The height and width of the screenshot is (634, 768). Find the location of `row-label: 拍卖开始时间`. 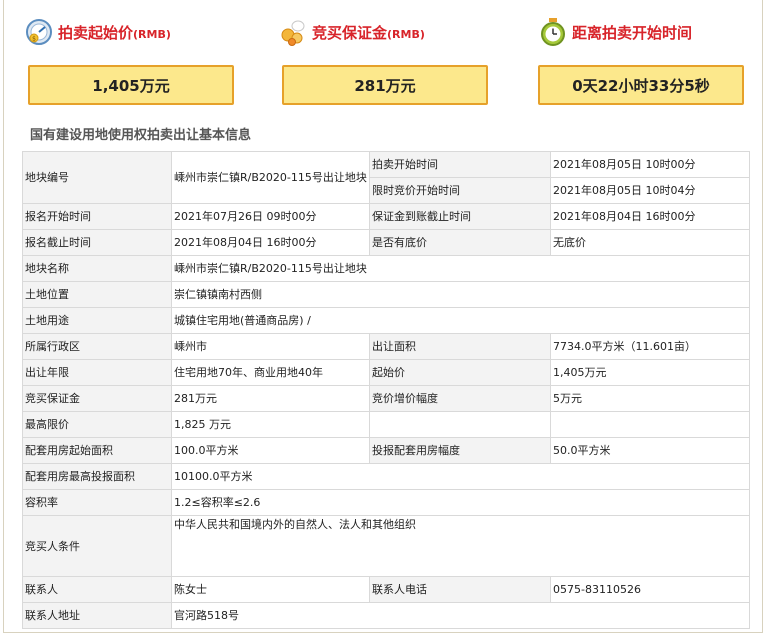

row-label: 拍卖开始时间 is located at coordinates (460, 164).